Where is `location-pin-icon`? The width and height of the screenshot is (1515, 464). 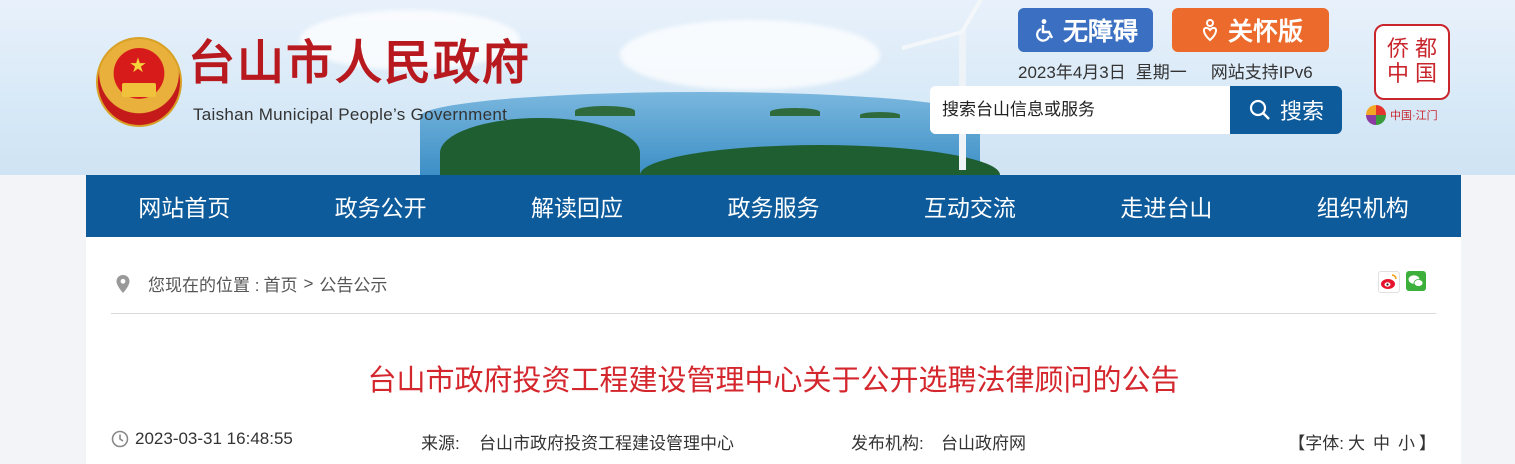
location-pin-icon is located at coordinates (123, 283).